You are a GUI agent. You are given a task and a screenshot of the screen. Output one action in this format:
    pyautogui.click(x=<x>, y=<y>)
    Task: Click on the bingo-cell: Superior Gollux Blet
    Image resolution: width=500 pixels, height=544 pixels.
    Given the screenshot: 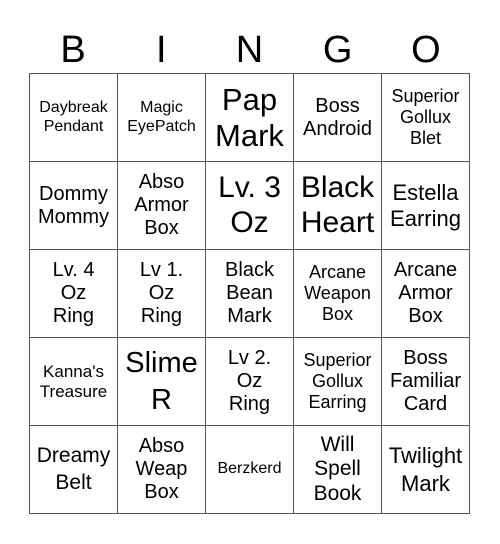 What is the action you would take?
    pyautogui.click(x=426, y=118)
    